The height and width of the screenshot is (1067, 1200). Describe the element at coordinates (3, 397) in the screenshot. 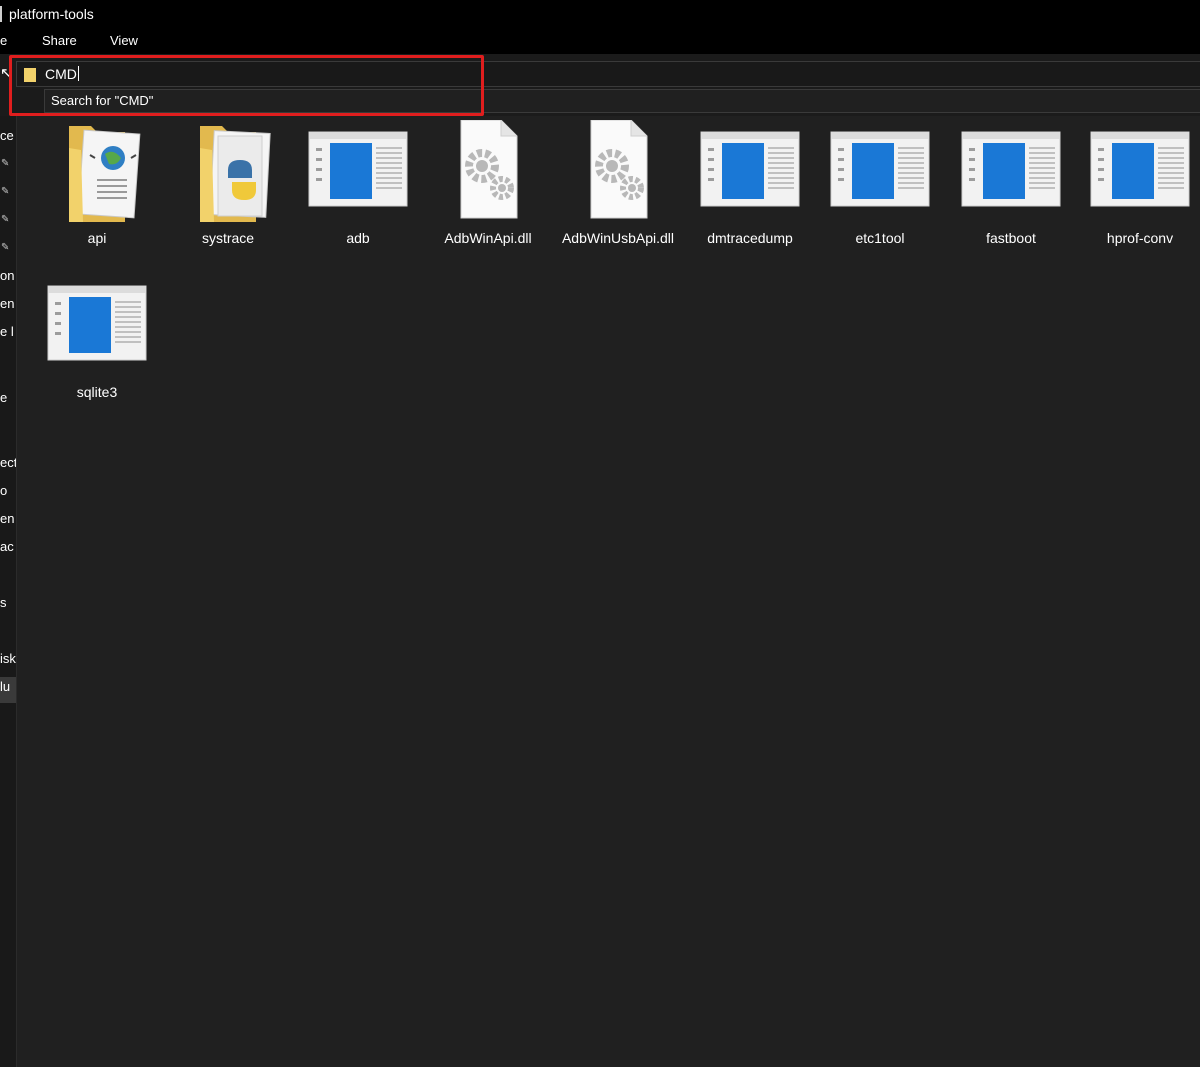

I see `nav-item: e` at that location.